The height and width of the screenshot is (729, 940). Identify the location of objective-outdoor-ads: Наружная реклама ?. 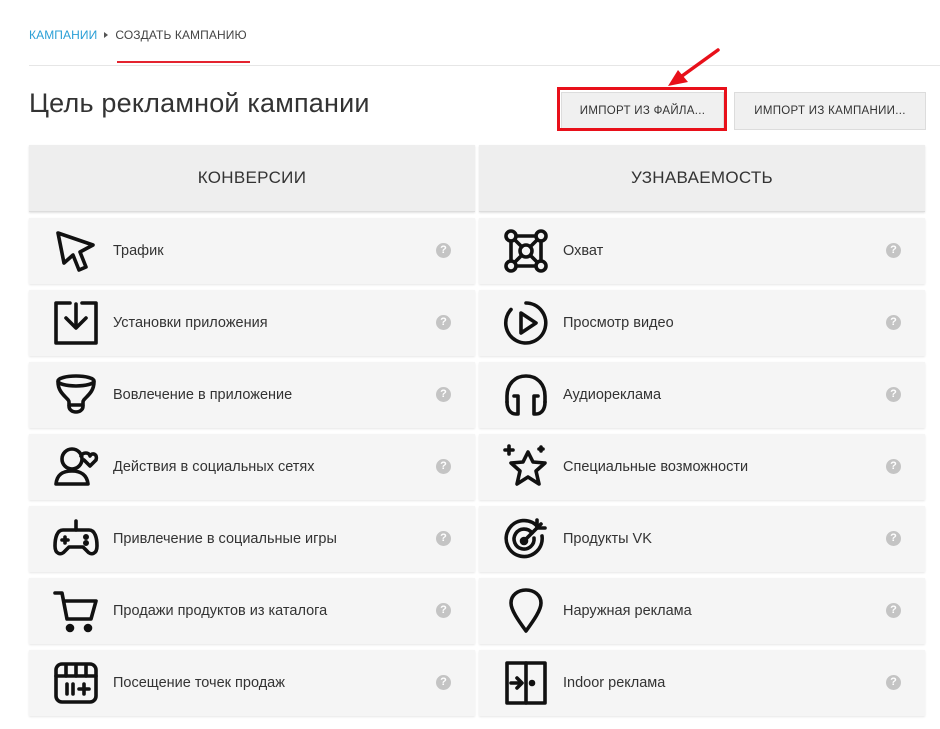
(702, 611).